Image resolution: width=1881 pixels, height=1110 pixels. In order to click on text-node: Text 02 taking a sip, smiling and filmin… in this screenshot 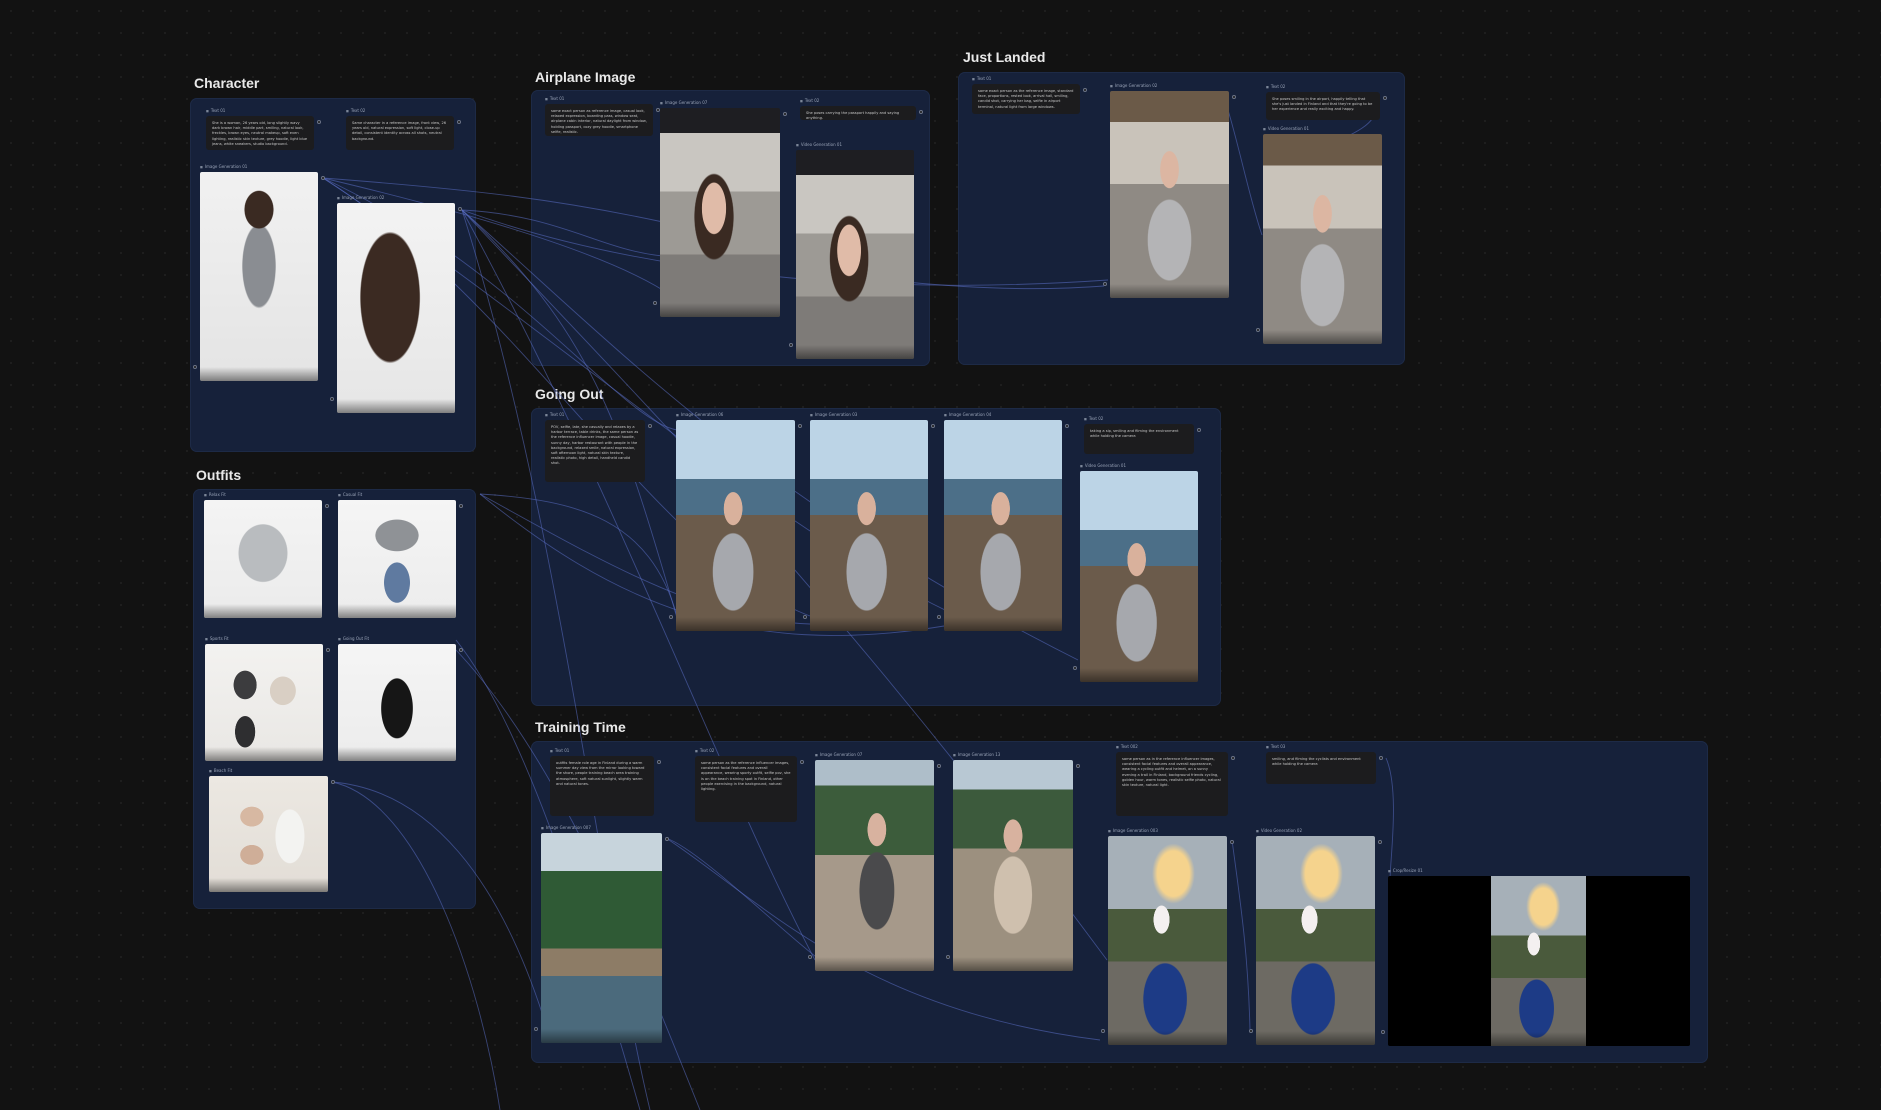, I will do `click(1142, 434)`.